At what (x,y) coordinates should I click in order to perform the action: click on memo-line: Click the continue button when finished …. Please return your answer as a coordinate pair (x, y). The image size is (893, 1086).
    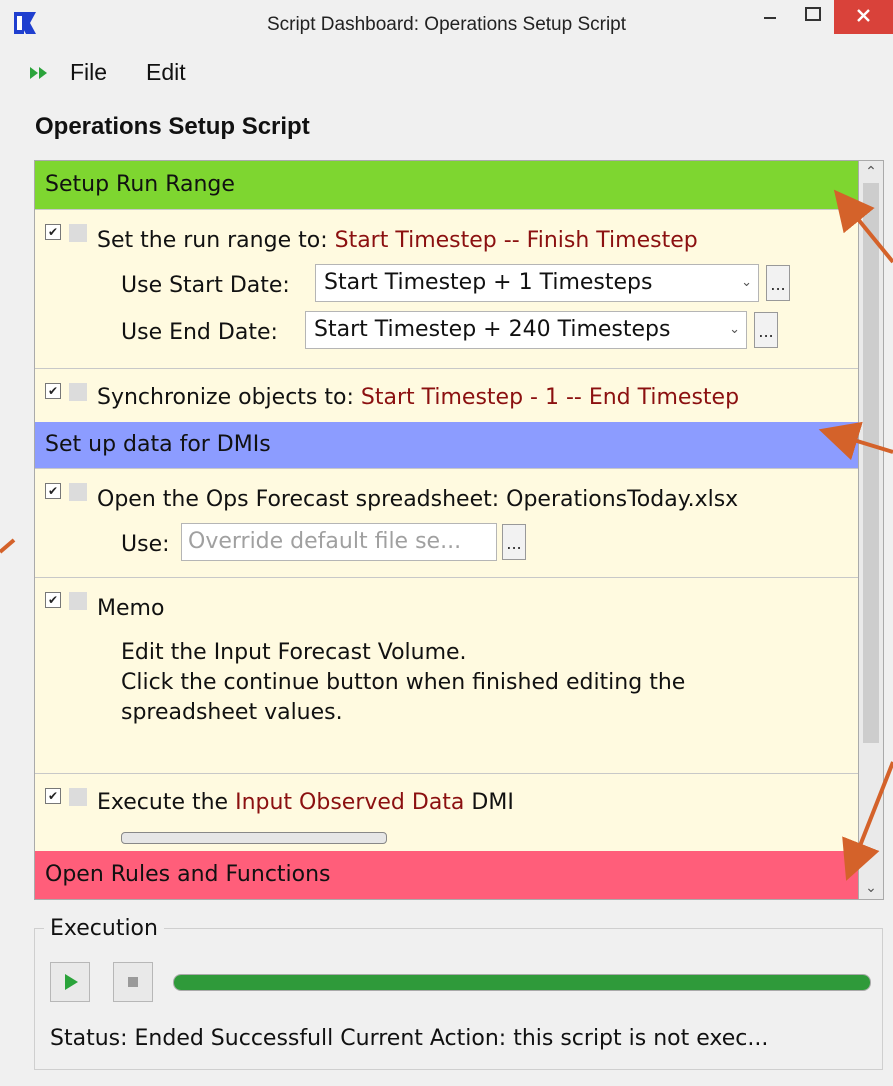
    Looking at the image, I should click on (403, 682).